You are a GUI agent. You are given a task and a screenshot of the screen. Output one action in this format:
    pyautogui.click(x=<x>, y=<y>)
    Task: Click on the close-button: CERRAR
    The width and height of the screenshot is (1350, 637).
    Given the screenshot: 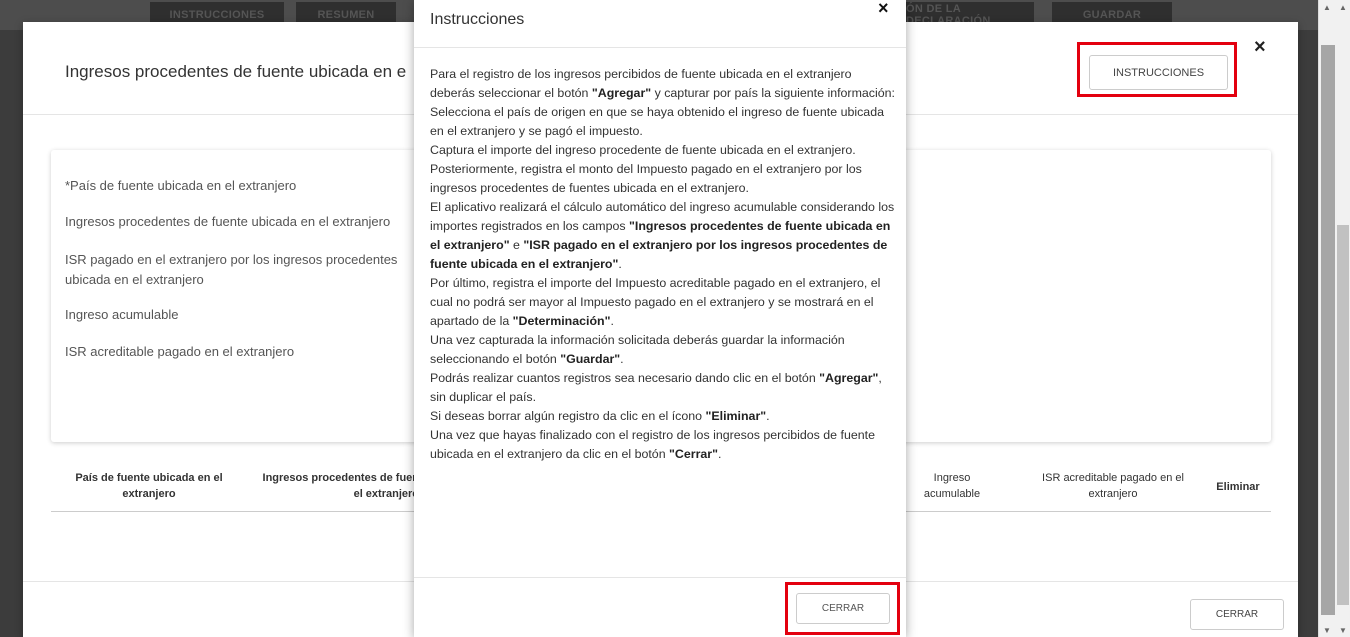 What is the action you would take?
    pyautogui.click(x=1237, y=614)
    